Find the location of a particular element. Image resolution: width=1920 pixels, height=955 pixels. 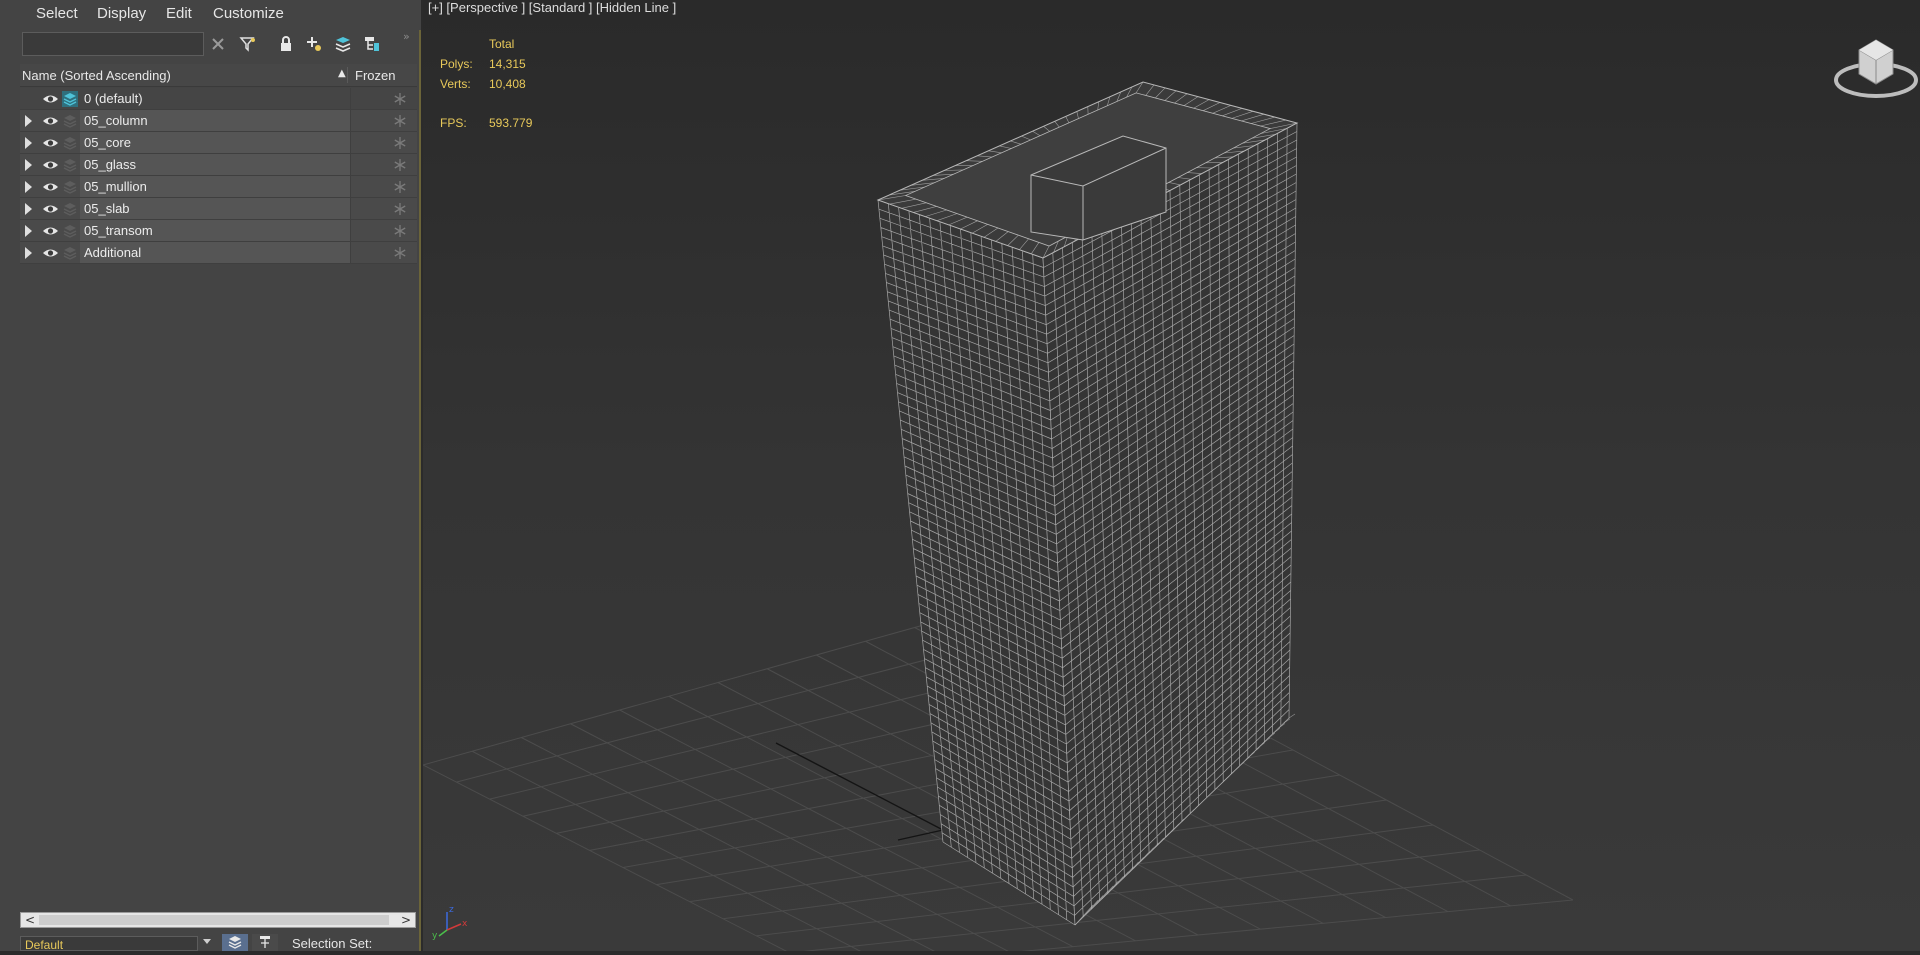

lock-icon is located at coordinates (286, 44).